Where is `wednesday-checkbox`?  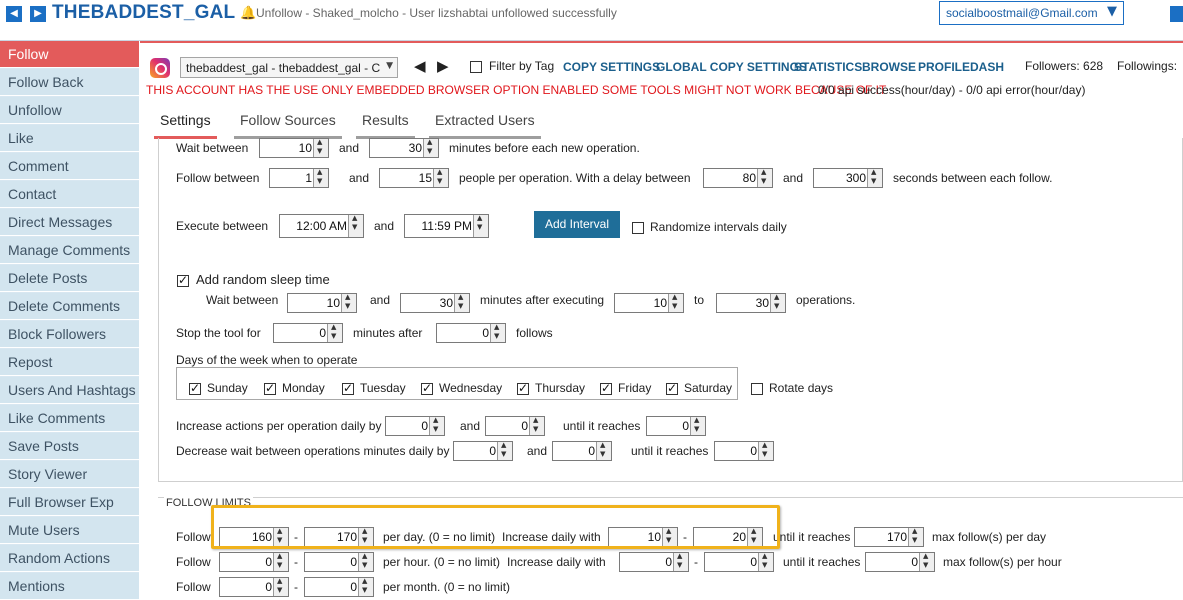
wednesday-checkbox is located at coordinates (427, 388).